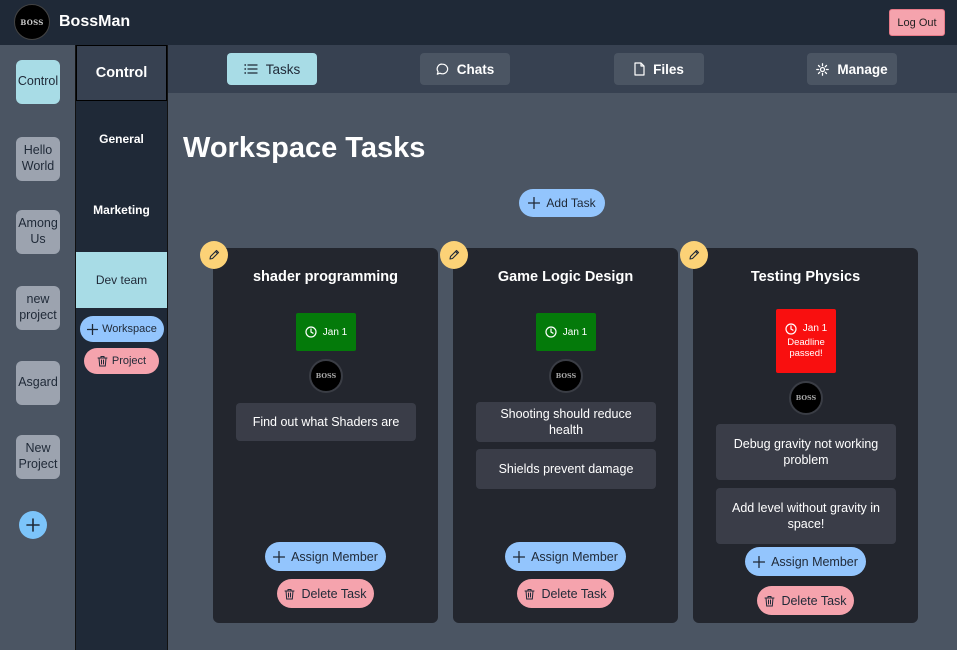 This screenshot has height=650, width=957. I want to click on tab-chats: Chats, so click(465, 69).